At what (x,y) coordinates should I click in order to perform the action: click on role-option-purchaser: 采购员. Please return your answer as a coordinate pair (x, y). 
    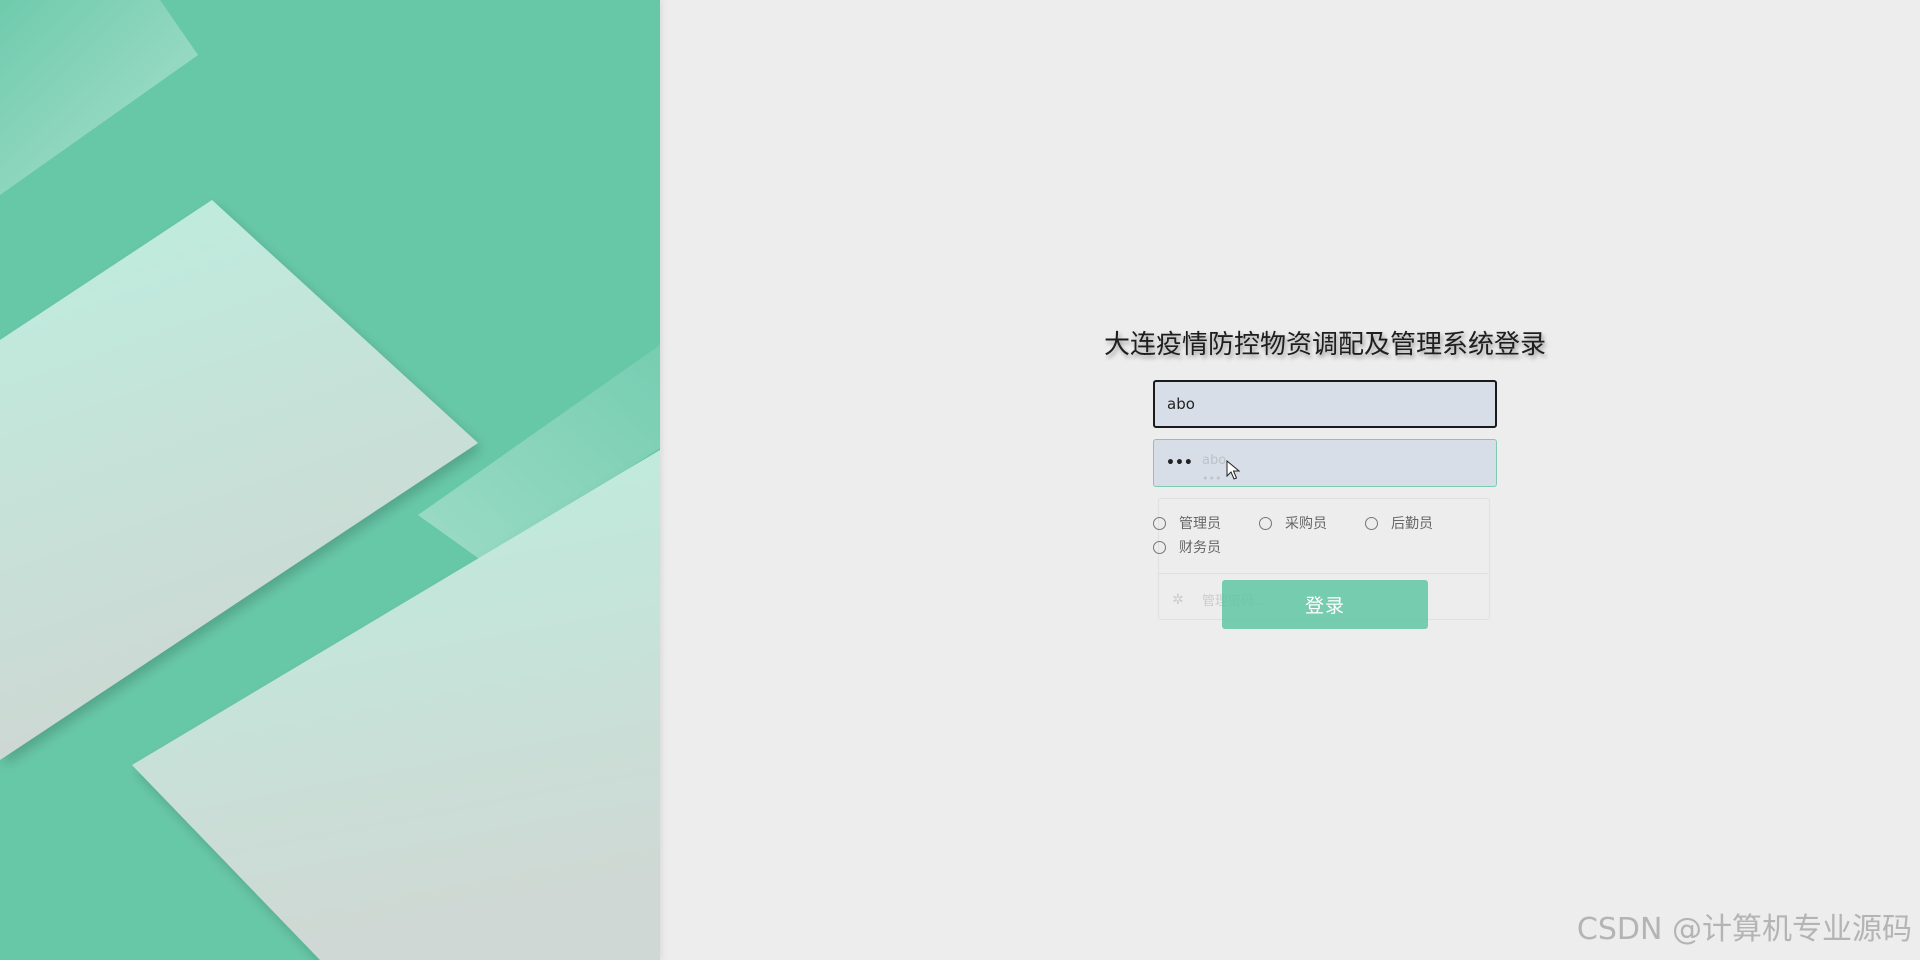
    Looking at the image, I should click on (1293, 523).